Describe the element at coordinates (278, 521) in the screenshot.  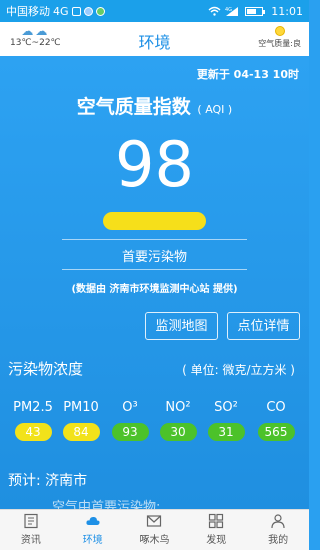
I see `person-icon` at that location.